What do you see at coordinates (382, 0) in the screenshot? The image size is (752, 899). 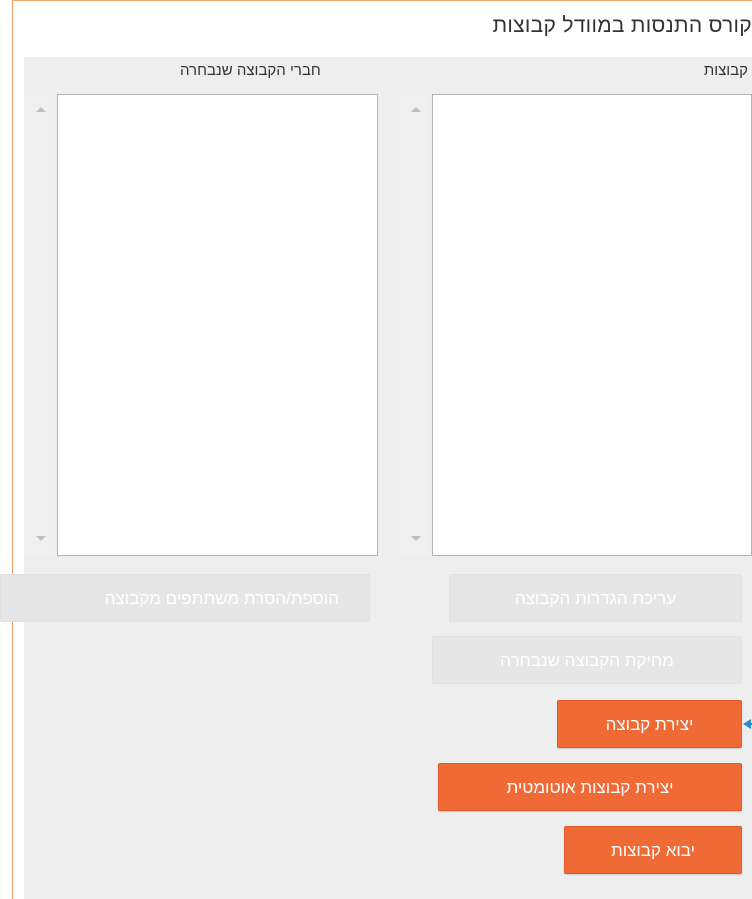 I see `frame-border-top` at bounding box center [382, 0].